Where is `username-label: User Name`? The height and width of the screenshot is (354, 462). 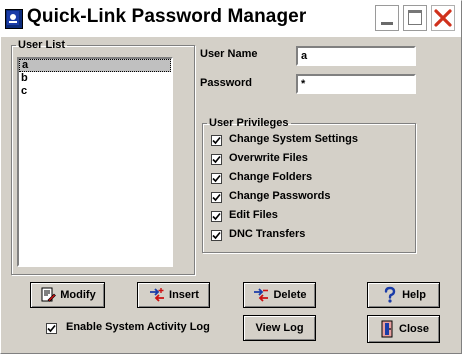
username-label: User Name is located at coordinates (229, 54).